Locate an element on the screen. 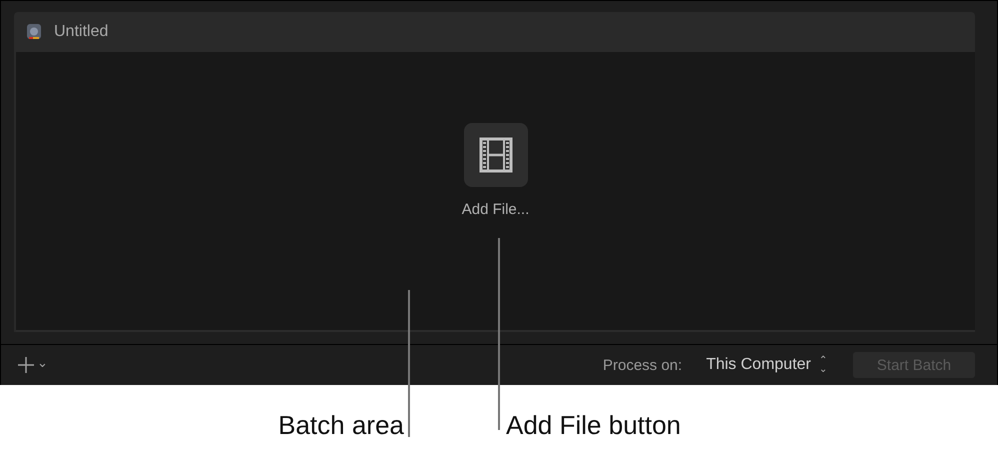 The image size is (998, 450). add-menu-button: ⌄ is located at coordinates (32, 365).